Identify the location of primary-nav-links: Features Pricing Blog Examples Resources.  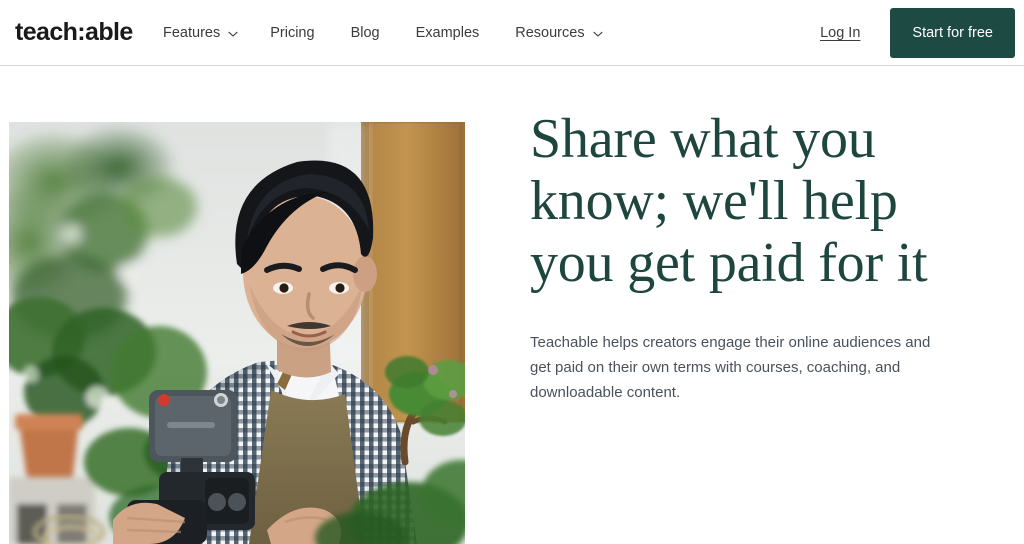
(383, 33).